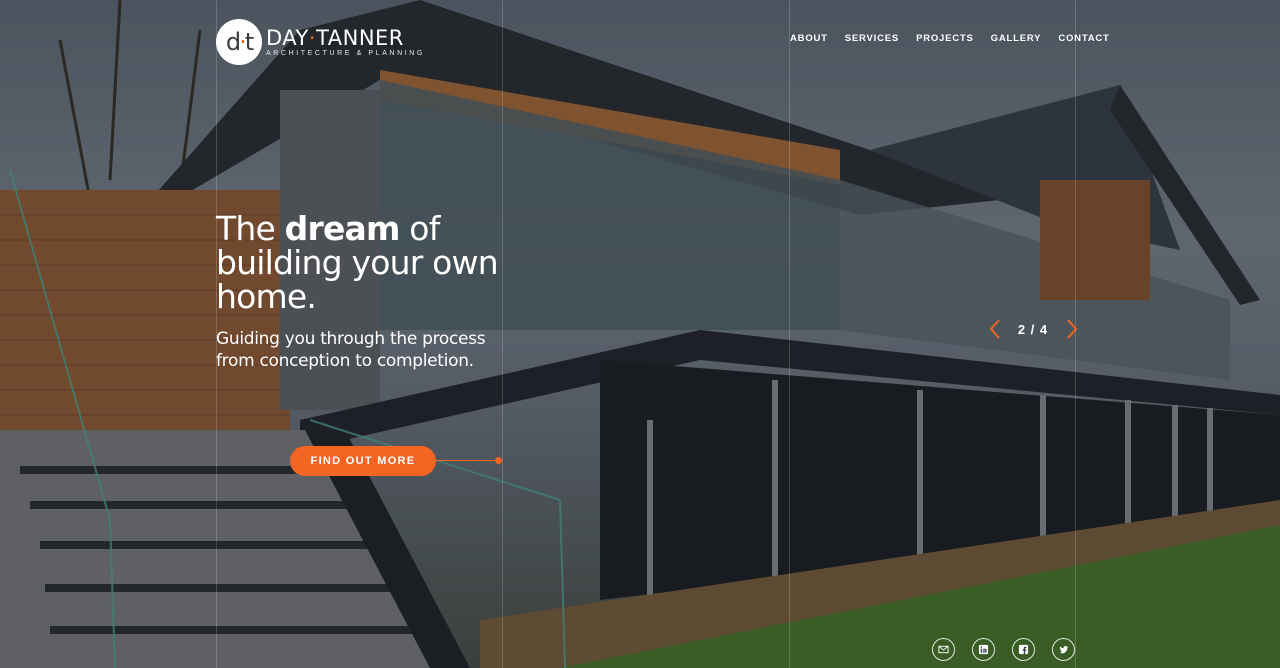 The height and width of the screenshot is (668, 1280). Describe the element at coordinates (809, 38) in the screenshot. I see `nav-item-about: ABOUT` at that location.